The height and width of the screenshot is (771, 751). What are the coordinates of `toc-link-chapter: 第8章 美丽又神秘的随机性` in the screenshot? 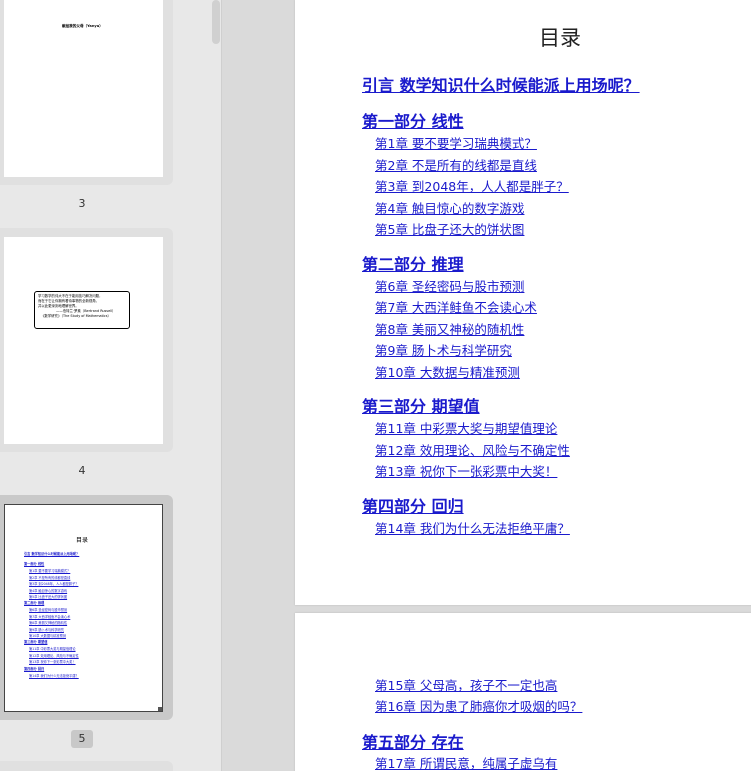 It's located at (449, 328).